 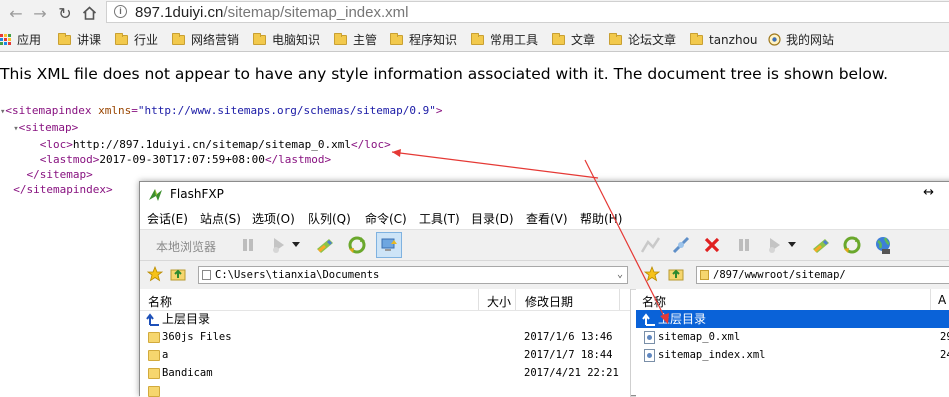 I want to click on bookmark-folder: 行业, so click(x=136, y=39).